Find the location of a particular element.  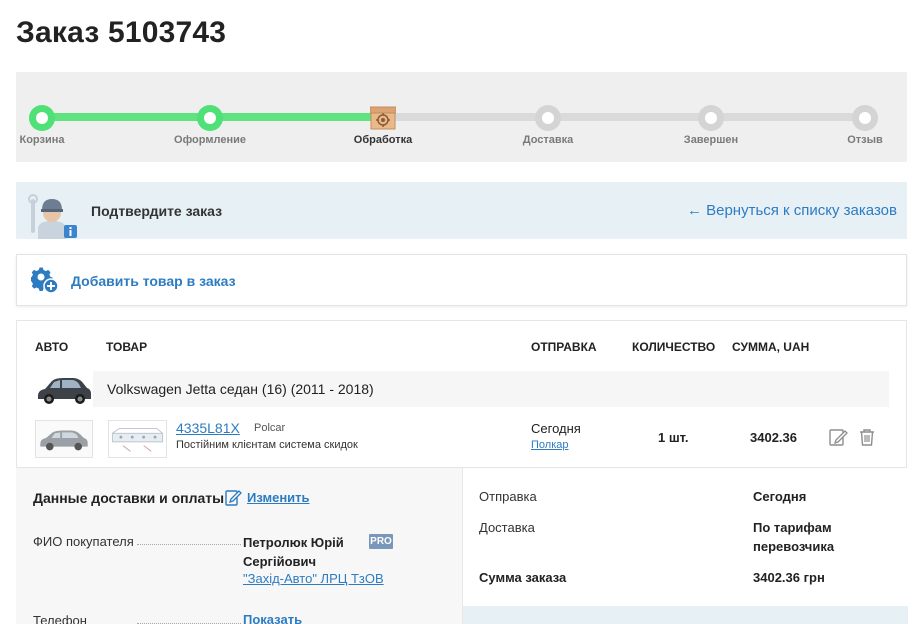

buyer-name: Петролюк Юрій Сергійович is located at coordinates (293, 552).